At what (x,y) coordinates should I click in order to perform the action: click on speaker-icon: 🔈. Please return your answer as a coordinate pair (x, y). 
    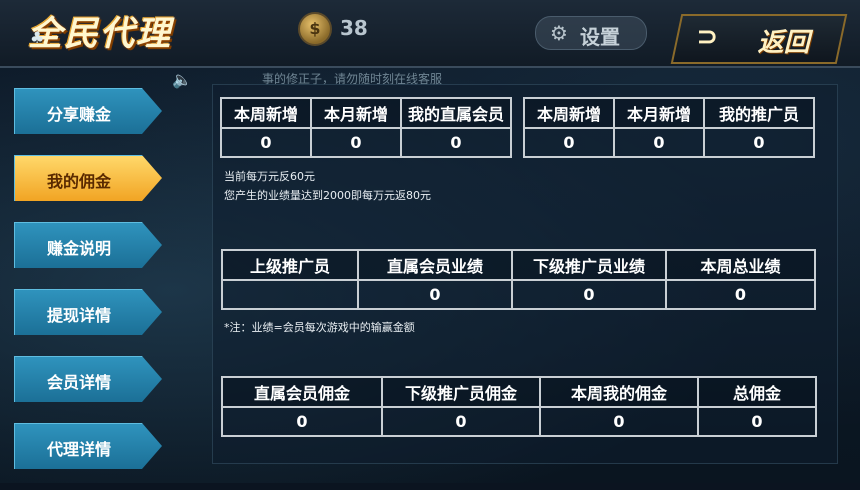
    Looking at the image, I should click on (182, 79).